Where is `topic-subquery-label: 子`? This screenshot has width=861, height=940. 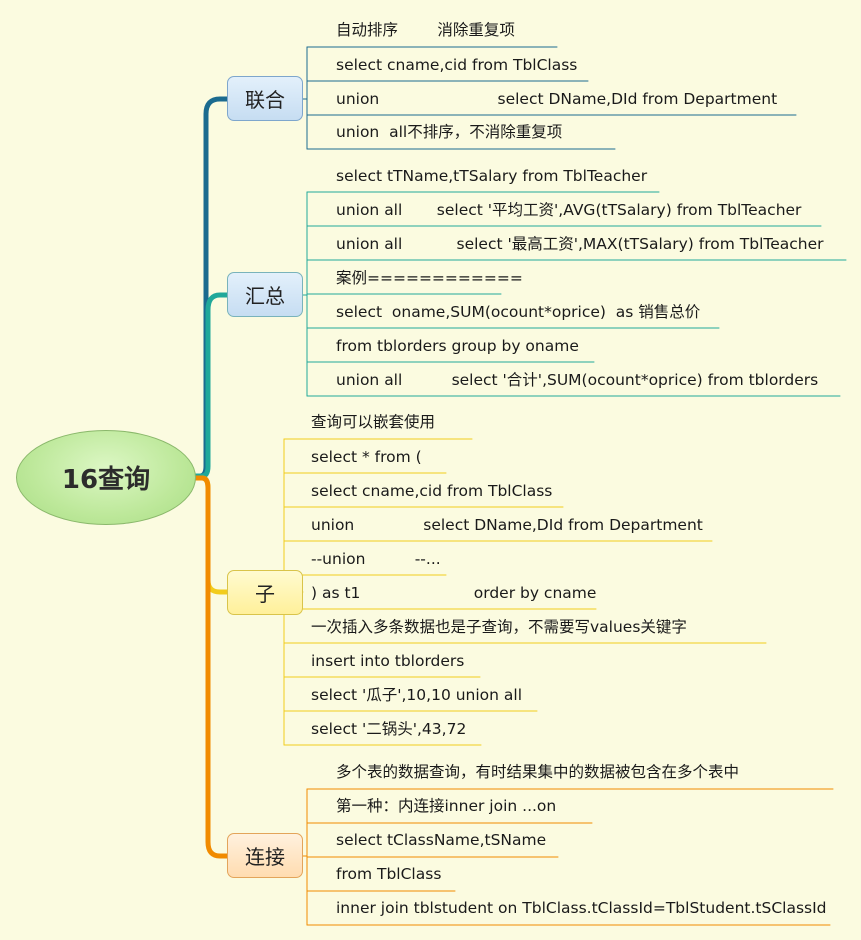
topic-subquery-label: 子 is located at coordinates (265, 594).